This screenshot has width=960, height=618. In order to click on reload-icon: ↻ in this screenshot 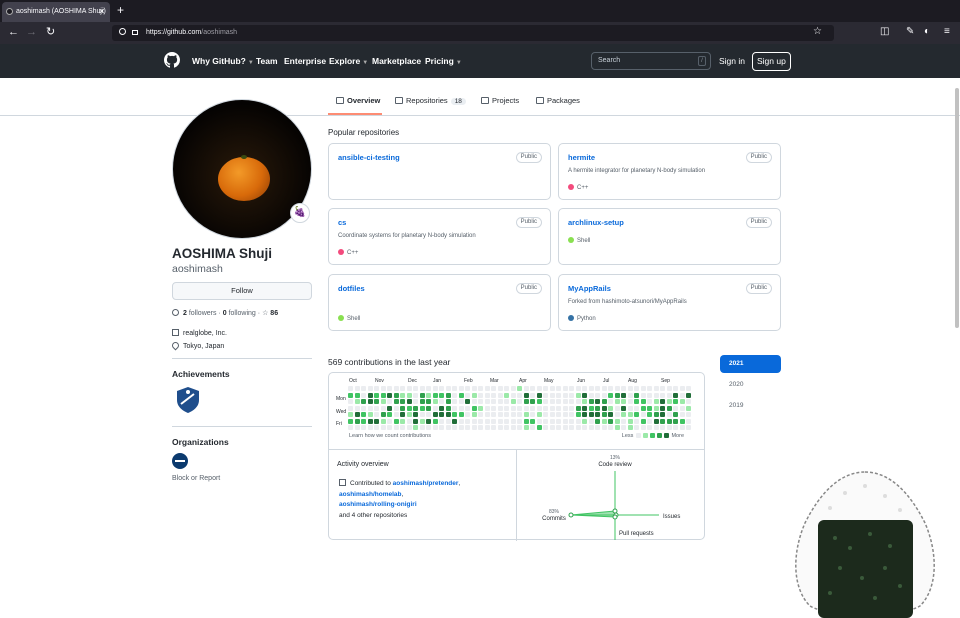, I will do `click(50, 32)`.